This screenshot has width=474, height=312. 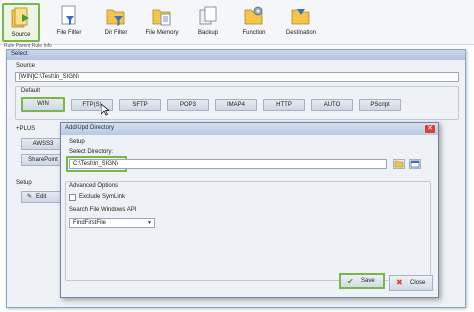 I want to click on toolbar-backup-label: Backup, so click(x=207, y=33).